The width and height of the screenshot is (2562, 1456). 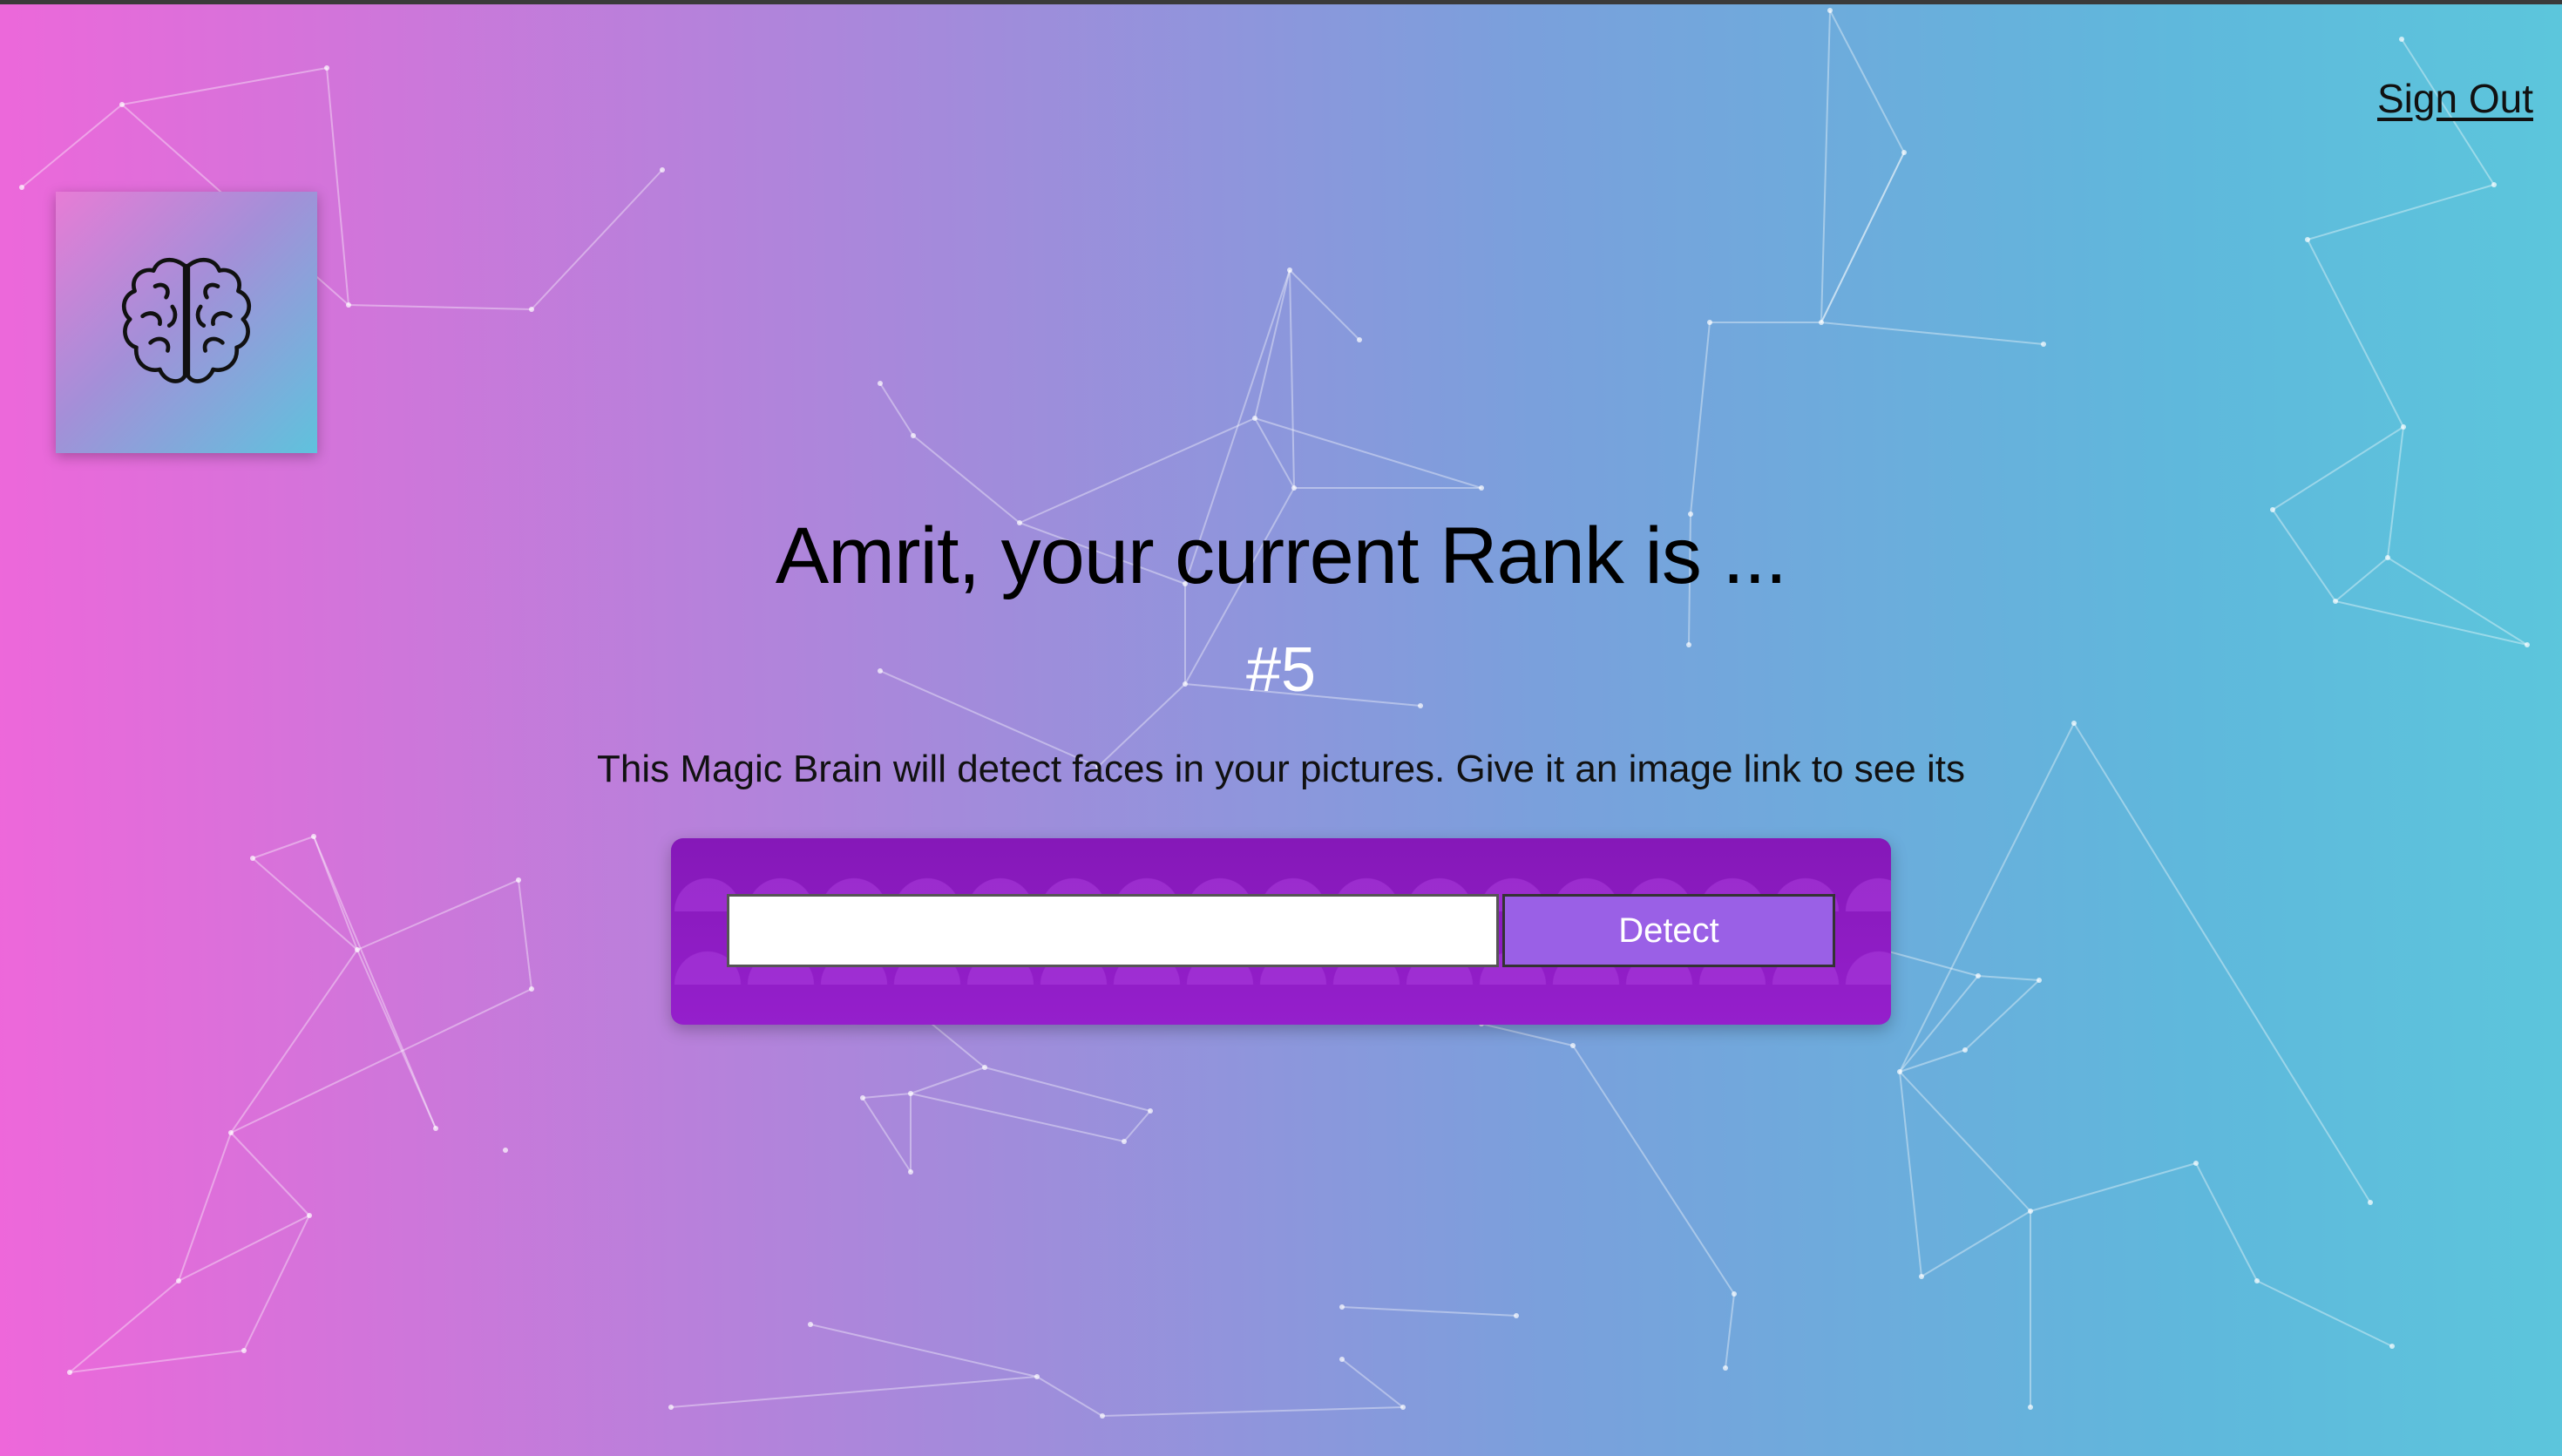 What do you see at coordinates (1113, 930) in the screenshot?
I see `image-url-input` at bounding box center [1113, 930].